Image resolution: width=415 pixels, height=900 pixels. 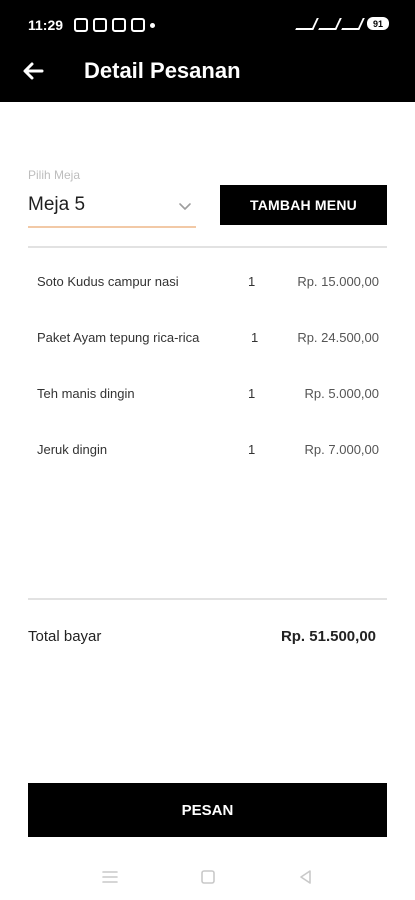 I want to click on arrow-left-icon, so click(x=33, y=71).